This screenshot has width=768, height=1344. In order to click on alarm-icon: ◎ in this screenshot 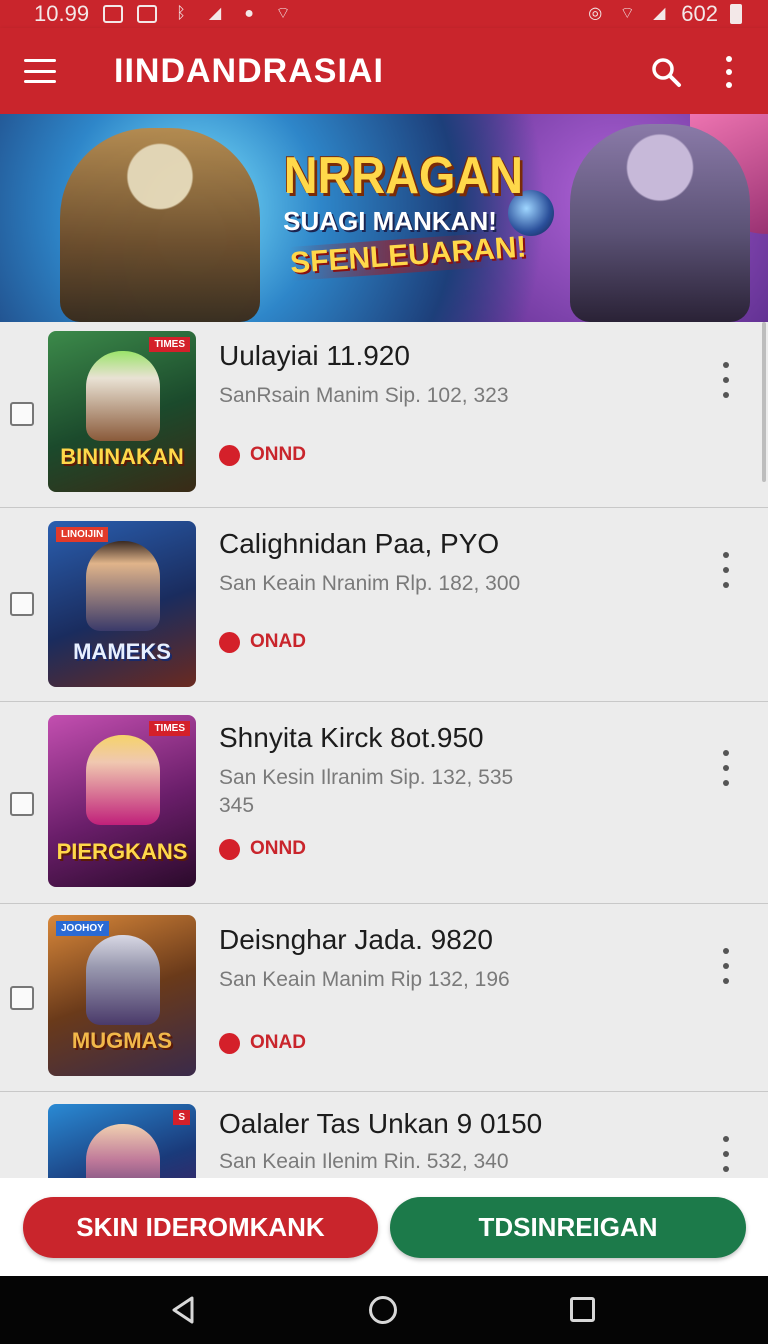, I will do `click(595, 13)`.